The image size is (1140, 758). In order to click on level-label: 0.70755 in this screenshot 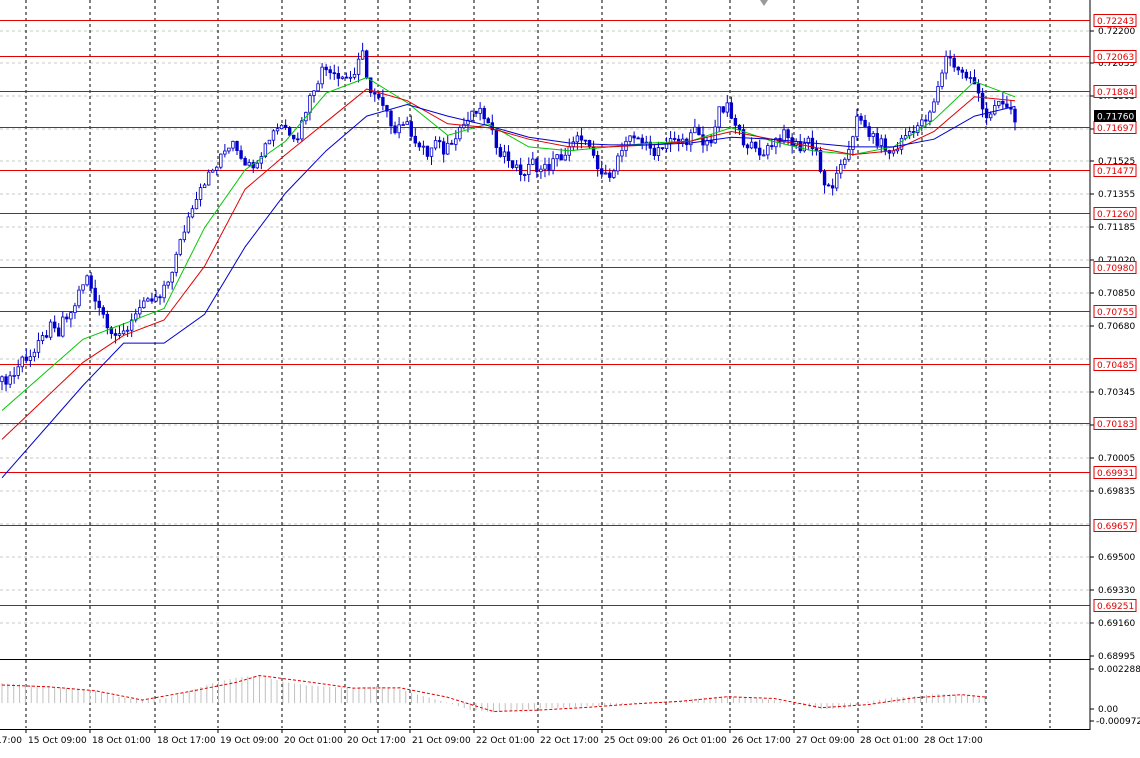, I will do `click(1115, 313)`.